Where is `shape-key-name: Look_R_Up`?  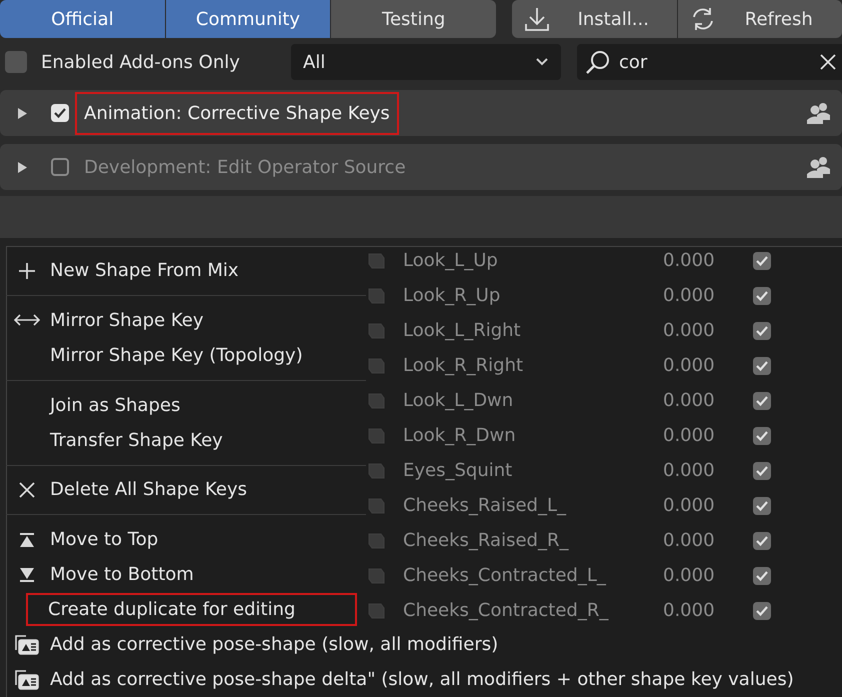 shape-key-name: Look_R_Up is located at coordinates (452, 296).